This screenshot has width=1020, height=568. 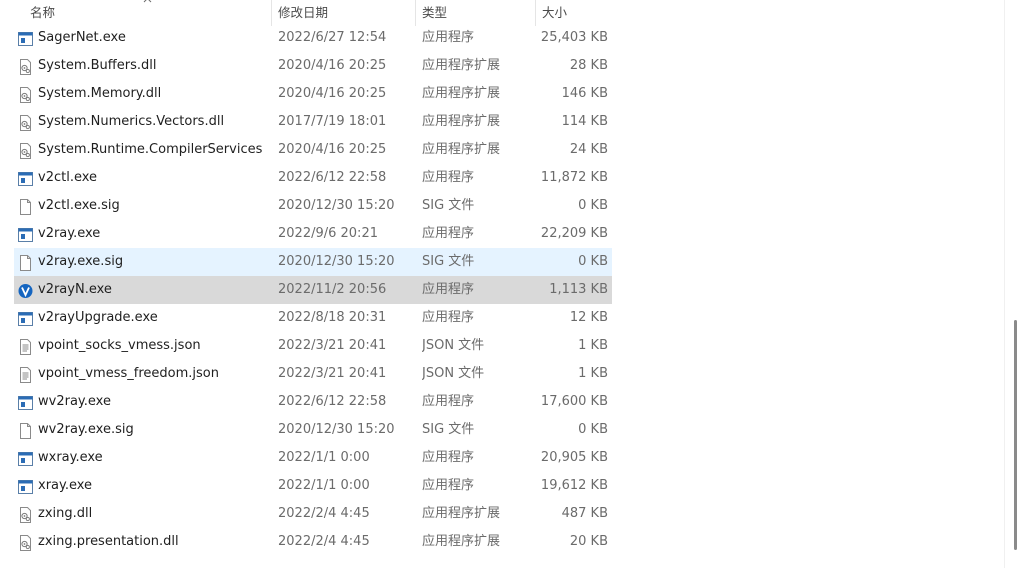 What do you see at coordinates (475, 13) in the screenshot?
I see `column-header-type: 类型` at bounding box center [475, 13].